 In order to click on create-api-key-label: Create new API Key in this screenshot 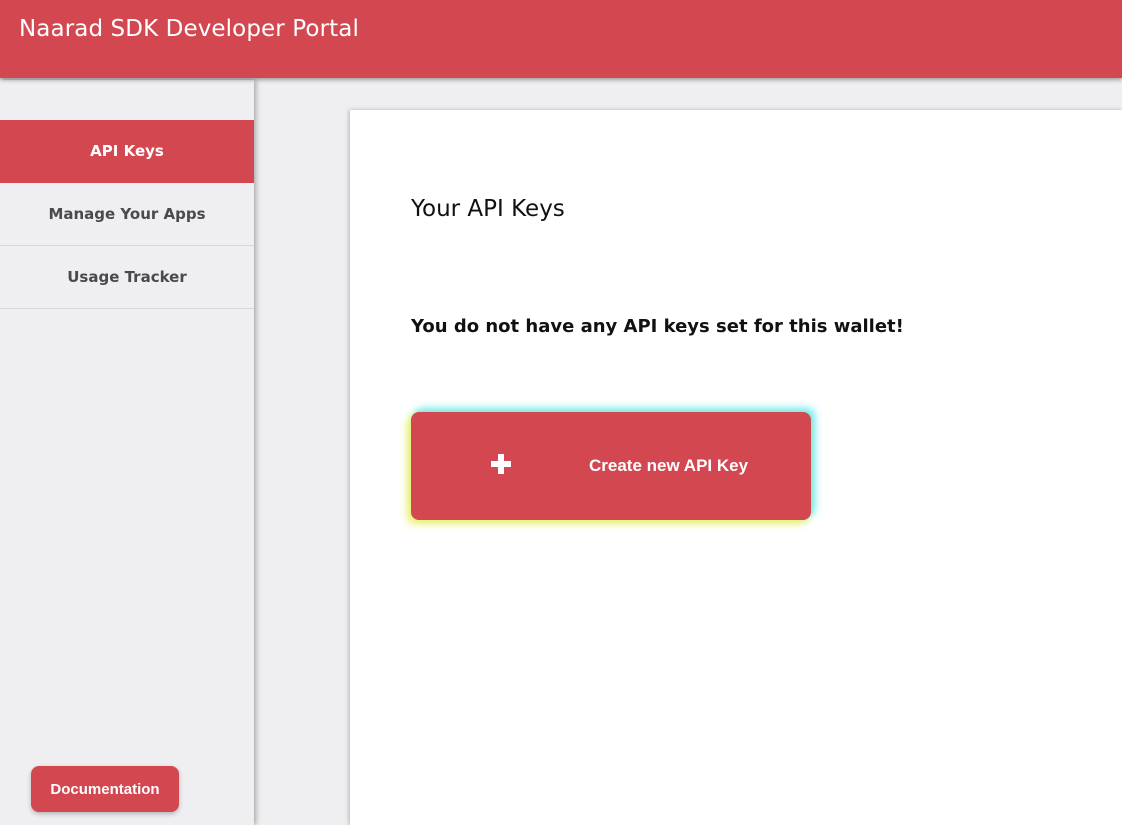, I will do `click(669, 465)`.